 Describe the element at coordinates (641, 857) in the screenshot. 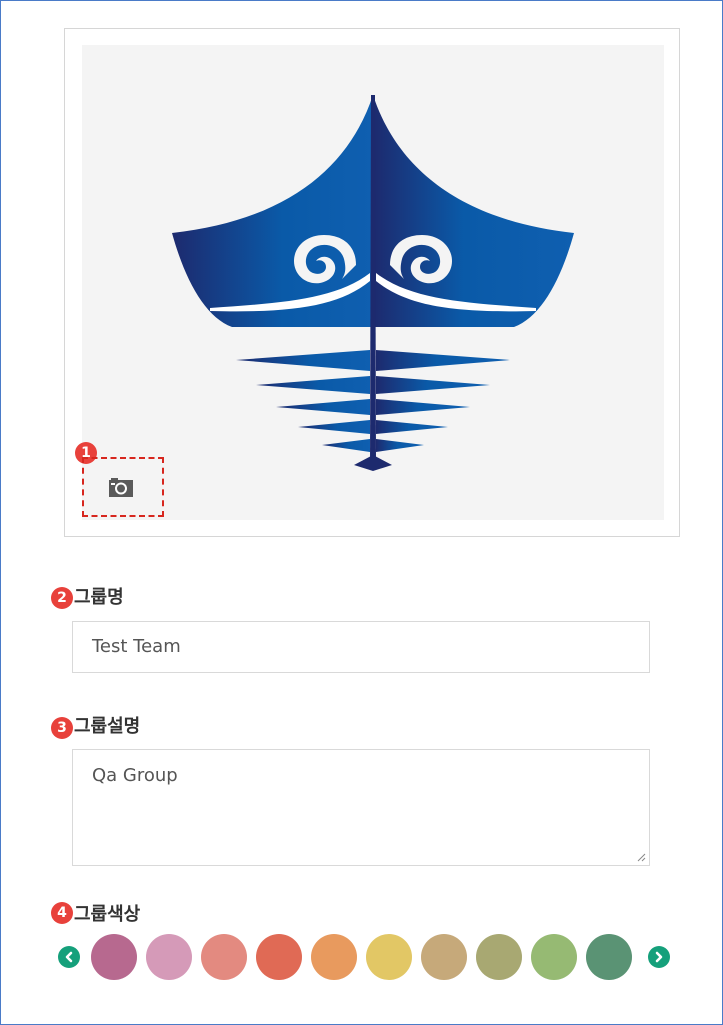

I see `resize-handle-icon` at that location.